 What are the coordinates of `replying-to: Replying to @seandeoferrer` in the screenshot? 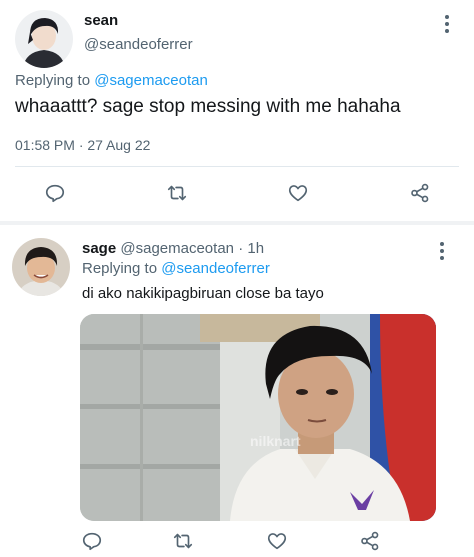 It's located at (176, 268).